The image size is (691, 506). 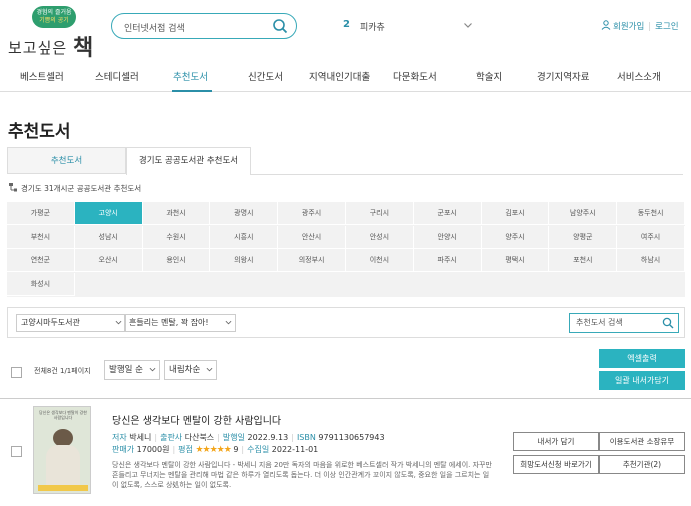 What do you see at coordinates (244, 260) in the screenshot?
I see `city-cell: 의왕시` at bounding box center [244, 260].